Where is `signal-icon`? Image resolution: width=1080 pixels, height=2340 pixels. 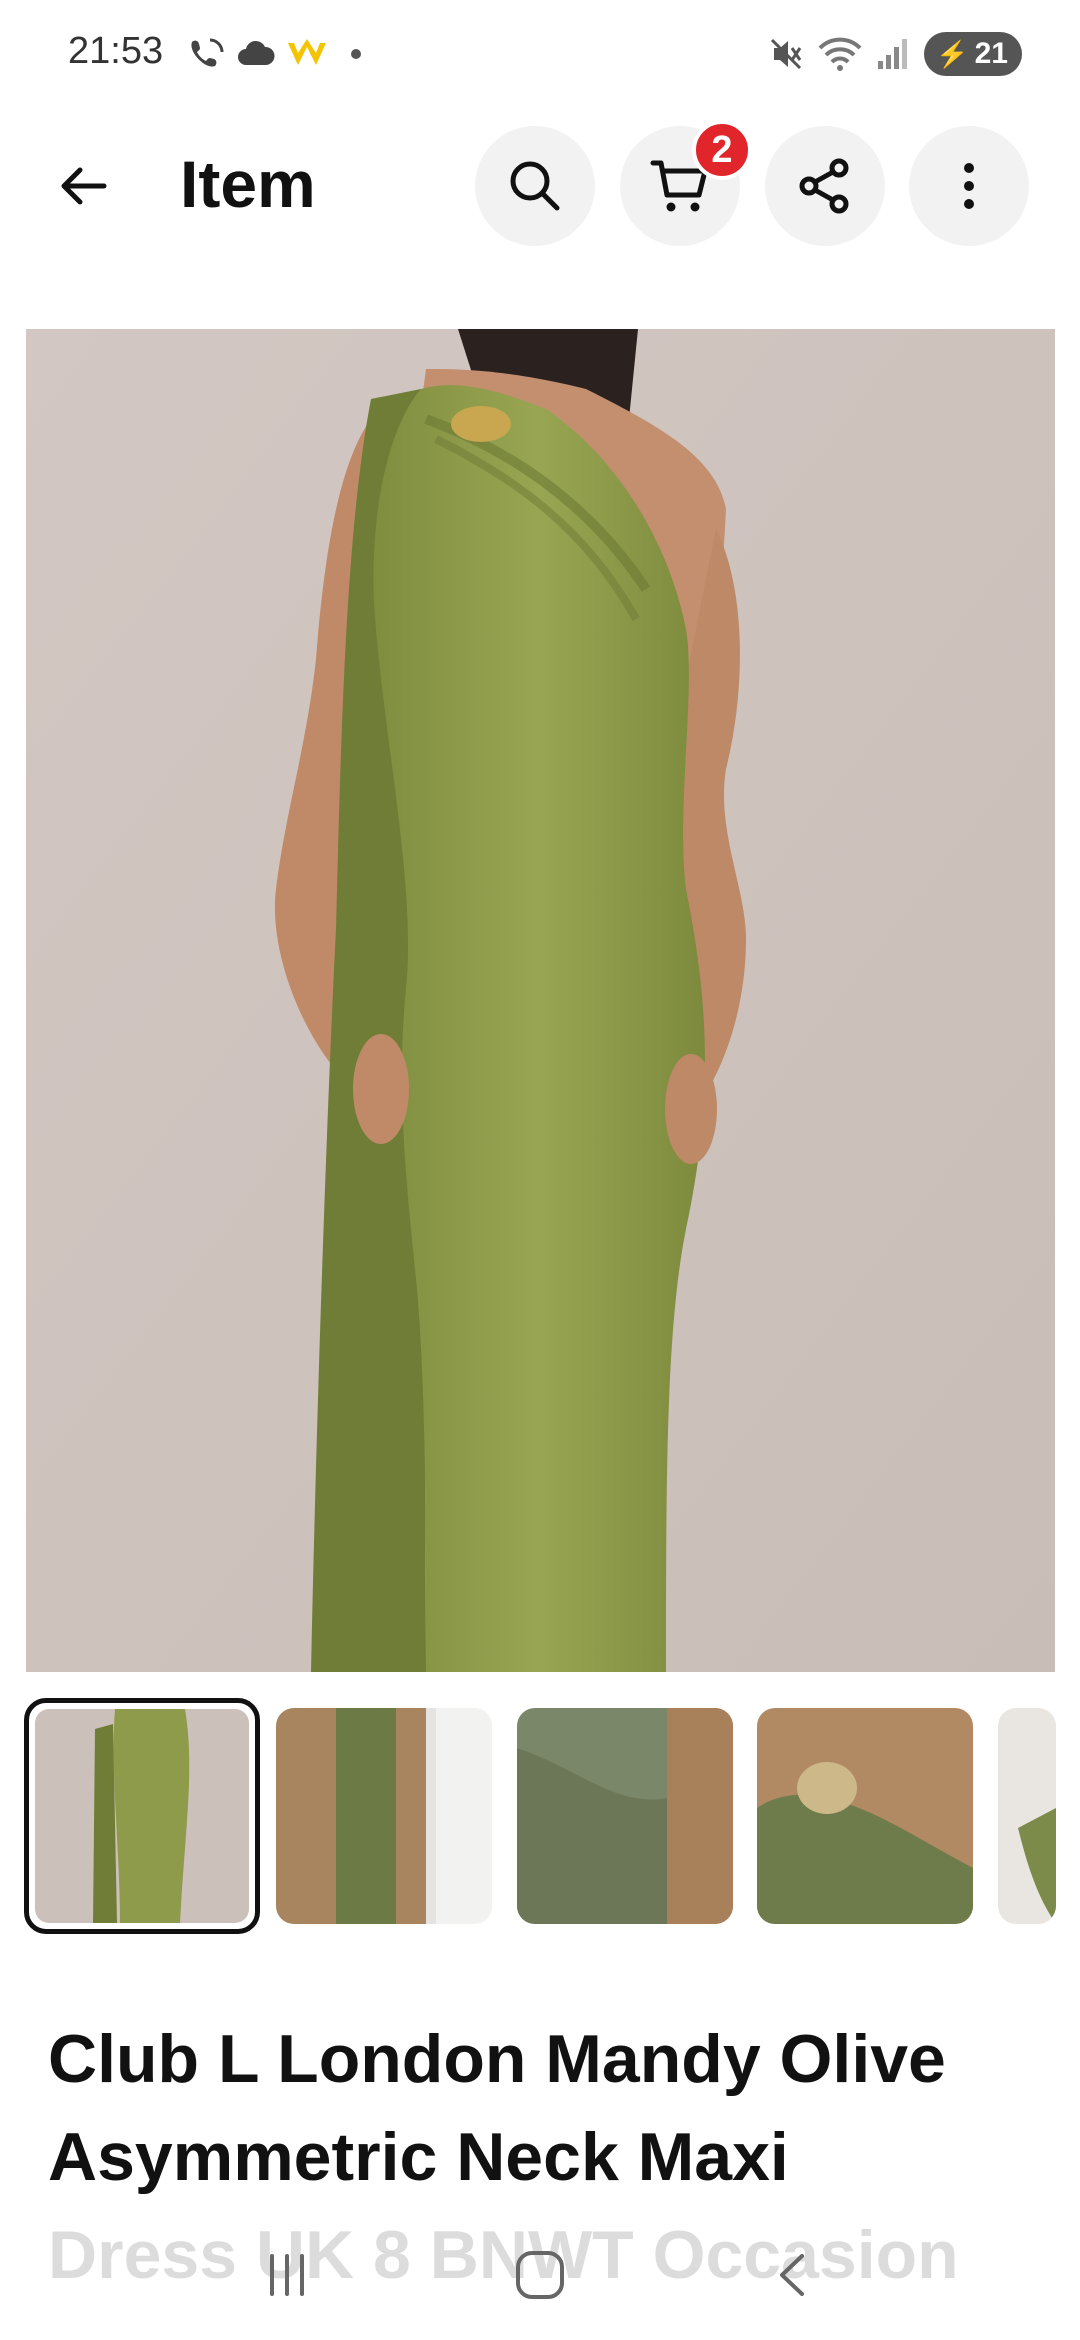 signal-icon is located at coordinates (893, 54).